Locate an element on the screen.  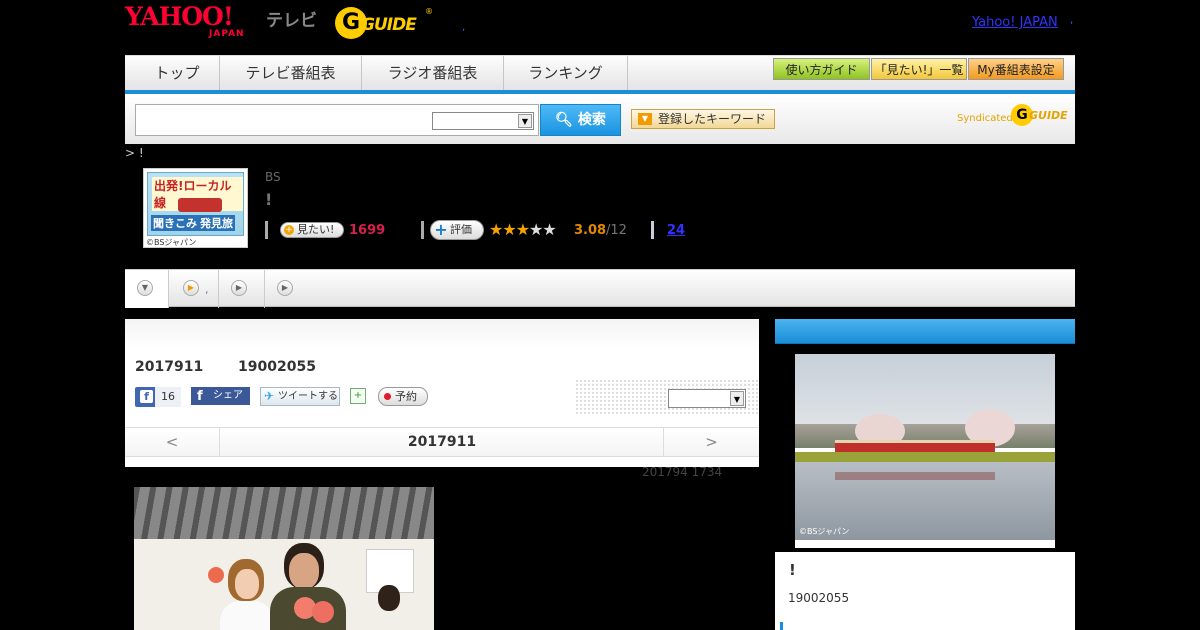
rating-max: /12 is located at coordinates (616, 230).